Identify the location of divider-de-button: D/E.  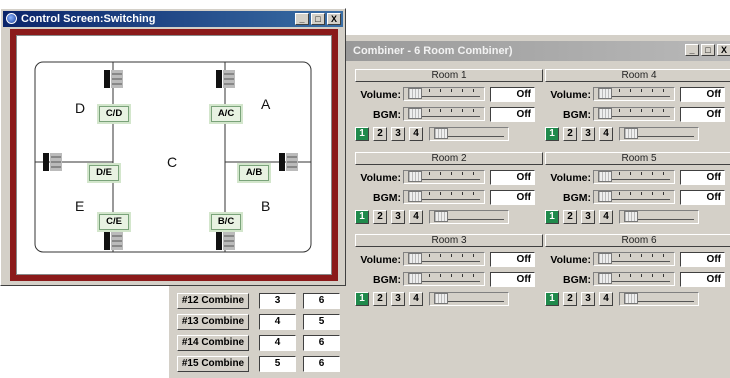
(104, 173).